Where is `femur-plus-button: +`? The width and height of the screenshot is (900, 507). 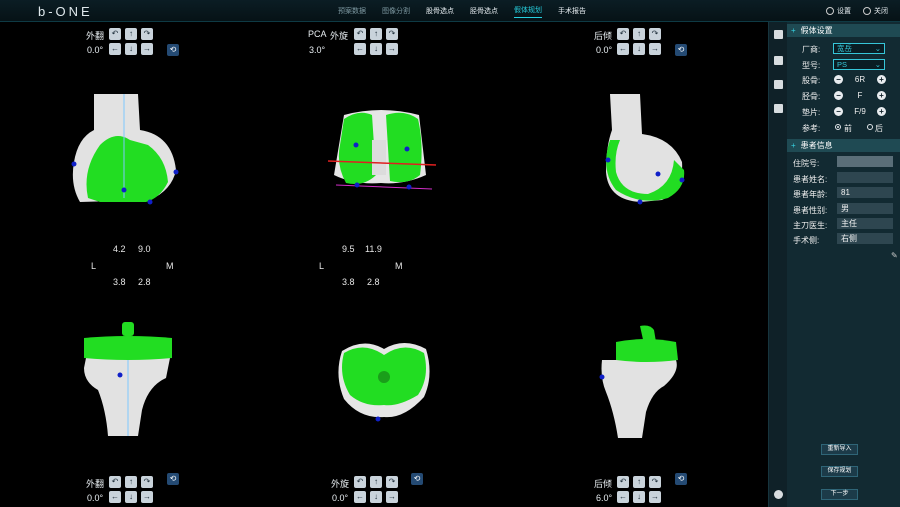 femur-plus-button: + is located at coordinates (881, 79).